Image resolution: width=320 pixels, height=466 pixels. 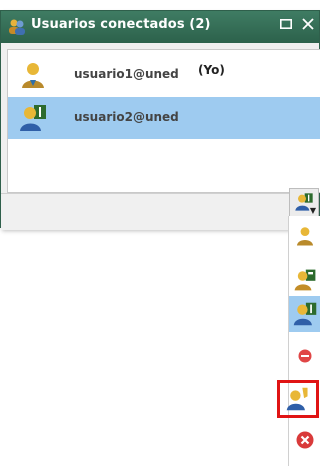 I want to click on status-option-disconnect, so click(x=305, y=440).